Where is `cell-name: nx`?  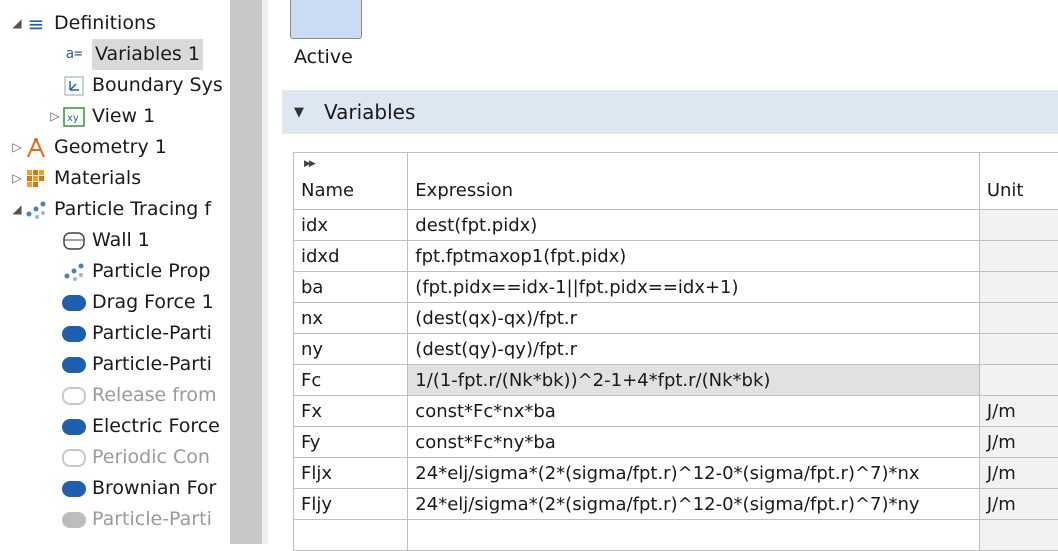 cell-name: nx is located at coordinates (351, 318).